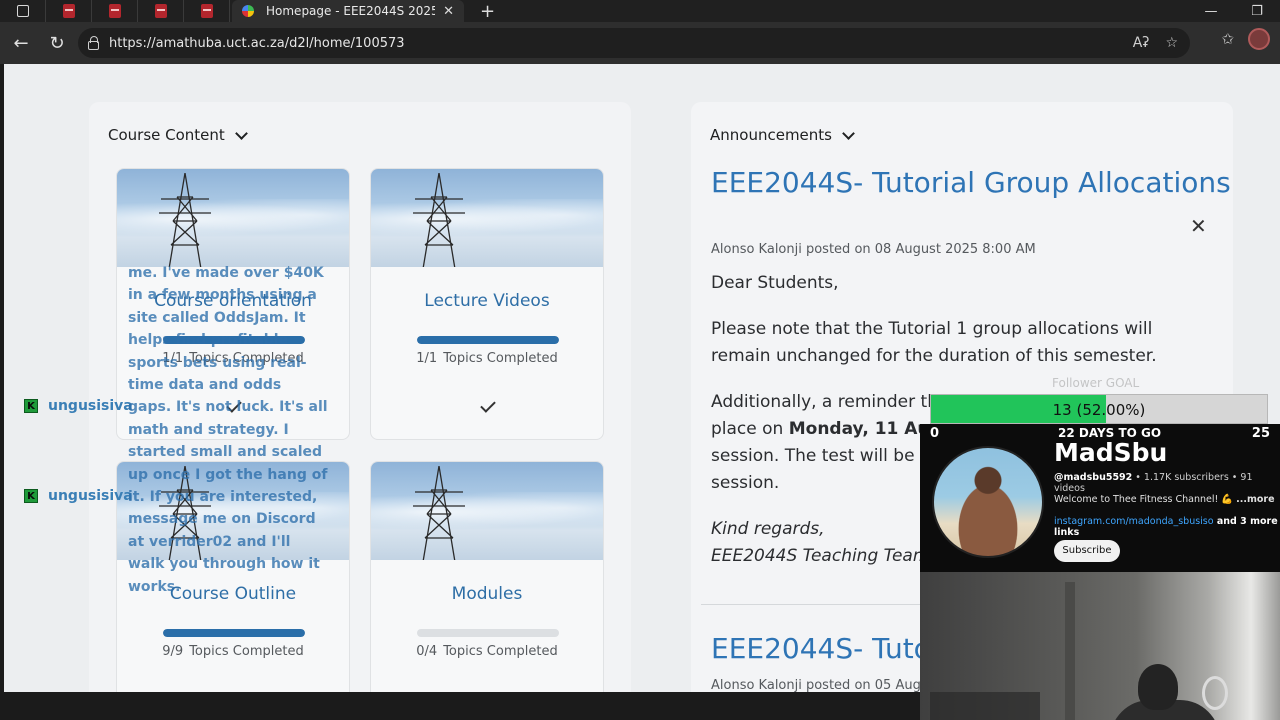 Image resolution: width=1280 pixels, height=720 pixels. What do you see at coordinates (1145, 499) in the screenshot?
I see `channel-description-text: Welcome to Thee Fitness Channel! 💪` at bounding box center [1145, 499].